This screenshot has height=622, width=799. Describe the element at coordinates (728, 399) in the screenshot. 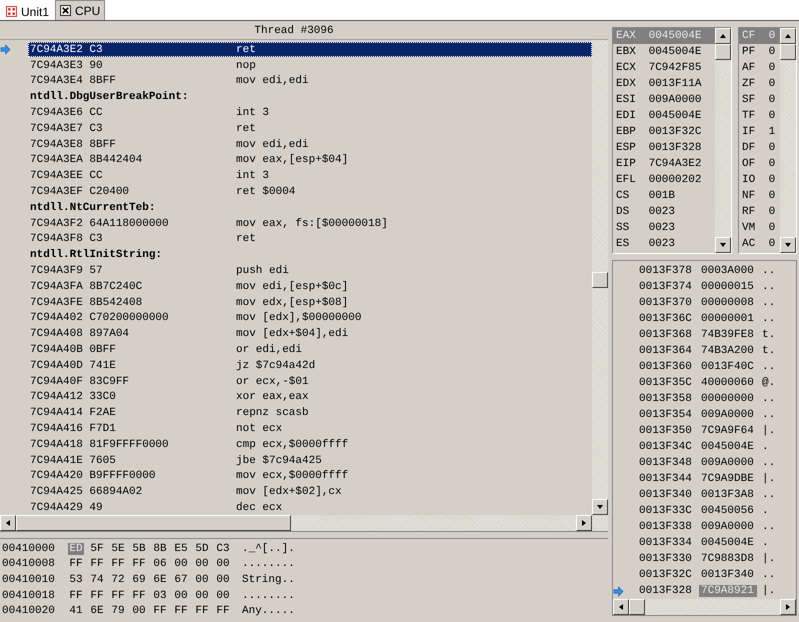

I see `stack-value: 00000000` at that location.